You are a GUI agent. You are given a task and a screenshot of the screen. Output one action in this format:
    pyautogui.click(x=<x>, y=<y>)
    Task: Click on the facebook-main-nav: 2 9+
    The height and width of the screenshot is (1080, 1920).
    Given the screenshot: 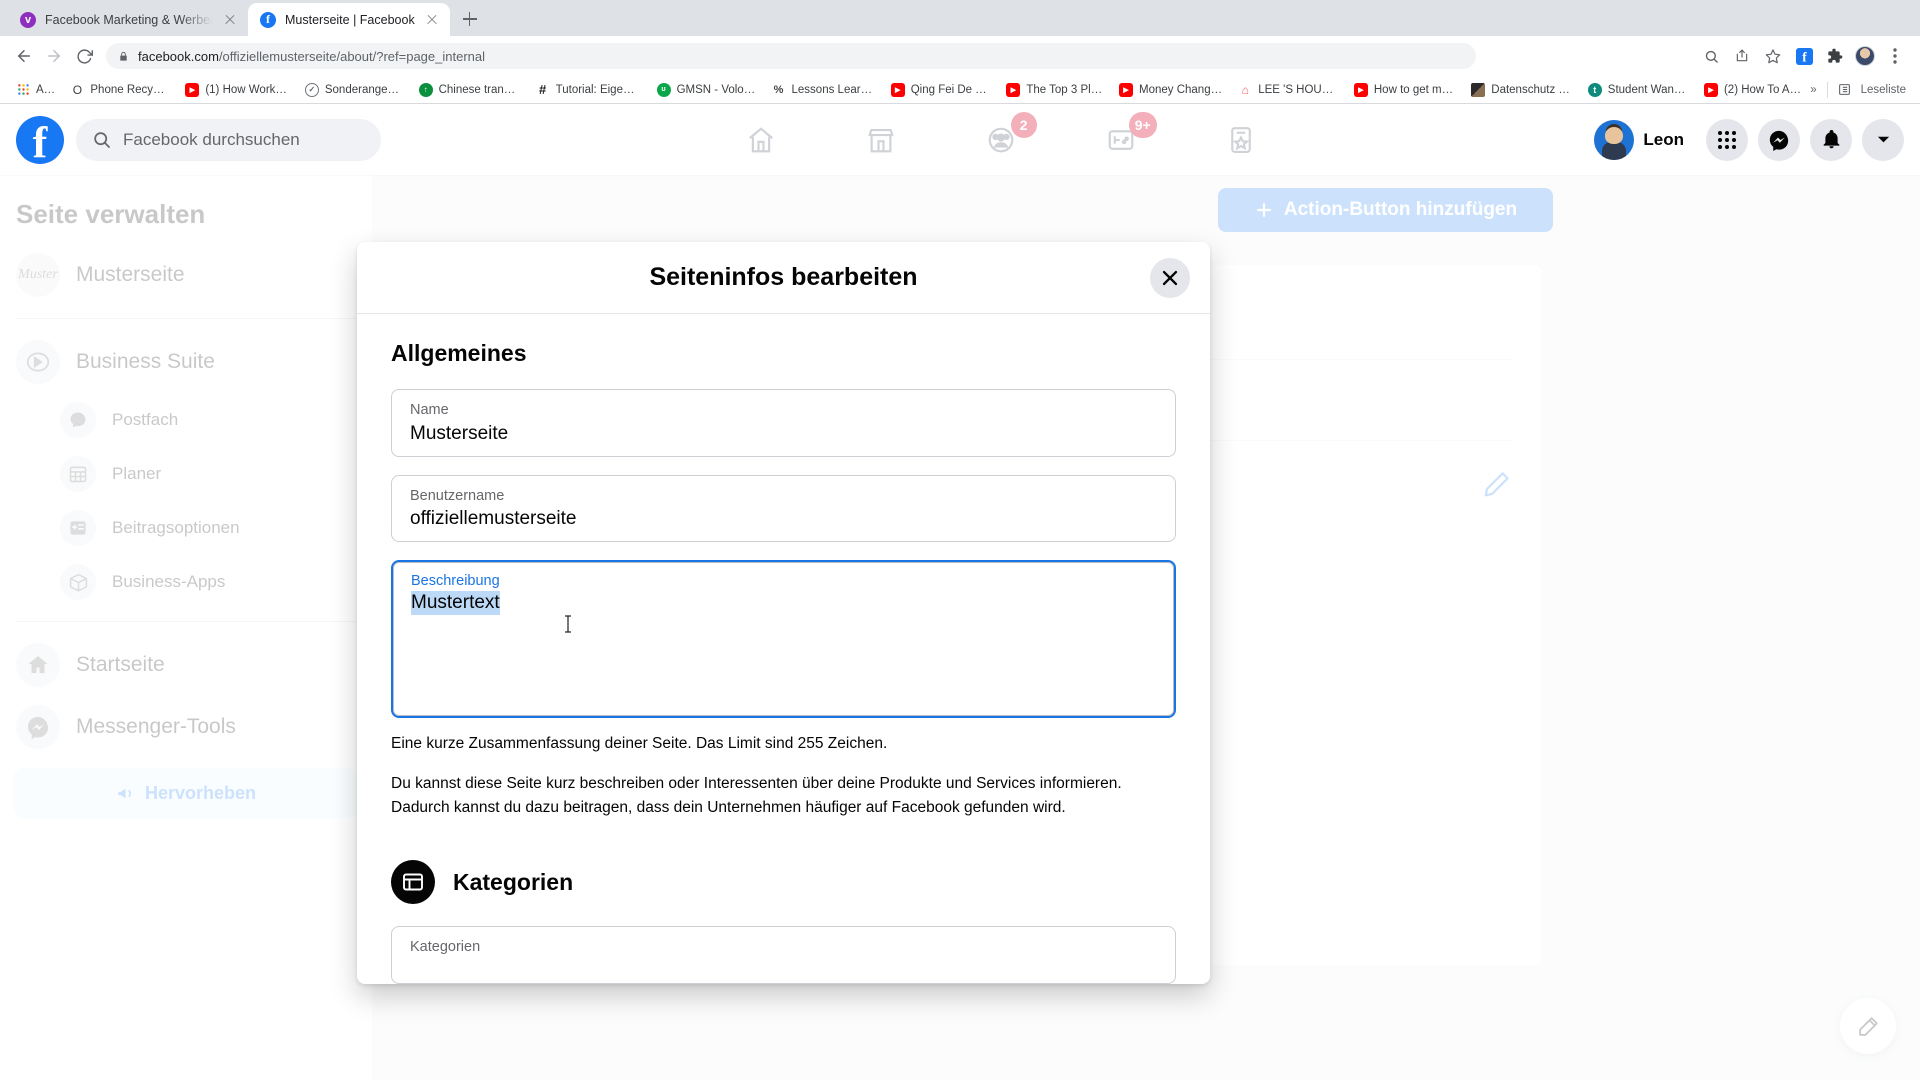 What is the action you would take?
    pyautogui.click(x=1000, y=138)
    